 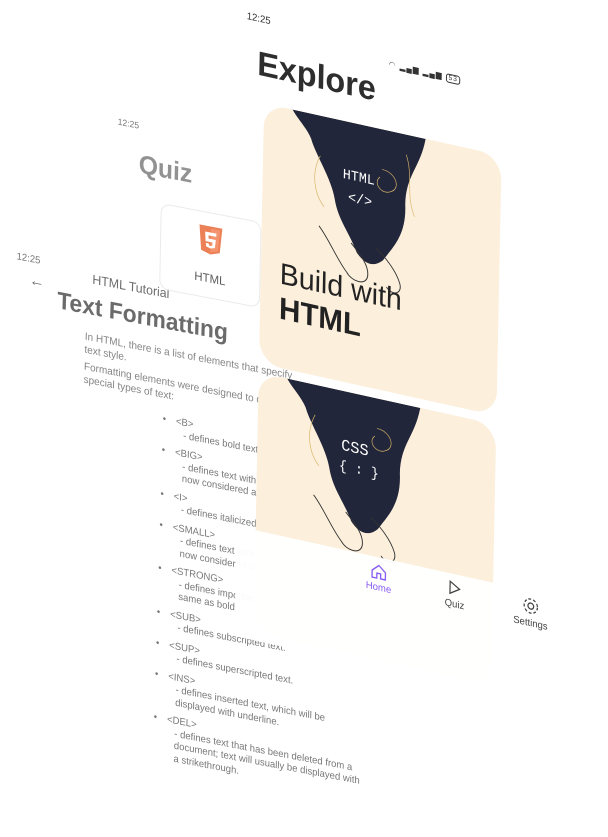 What do you see at coordinates (37, 282) in the screenshot?
I see `arrow-left-icon: ←` at bounding box center [37, 282].